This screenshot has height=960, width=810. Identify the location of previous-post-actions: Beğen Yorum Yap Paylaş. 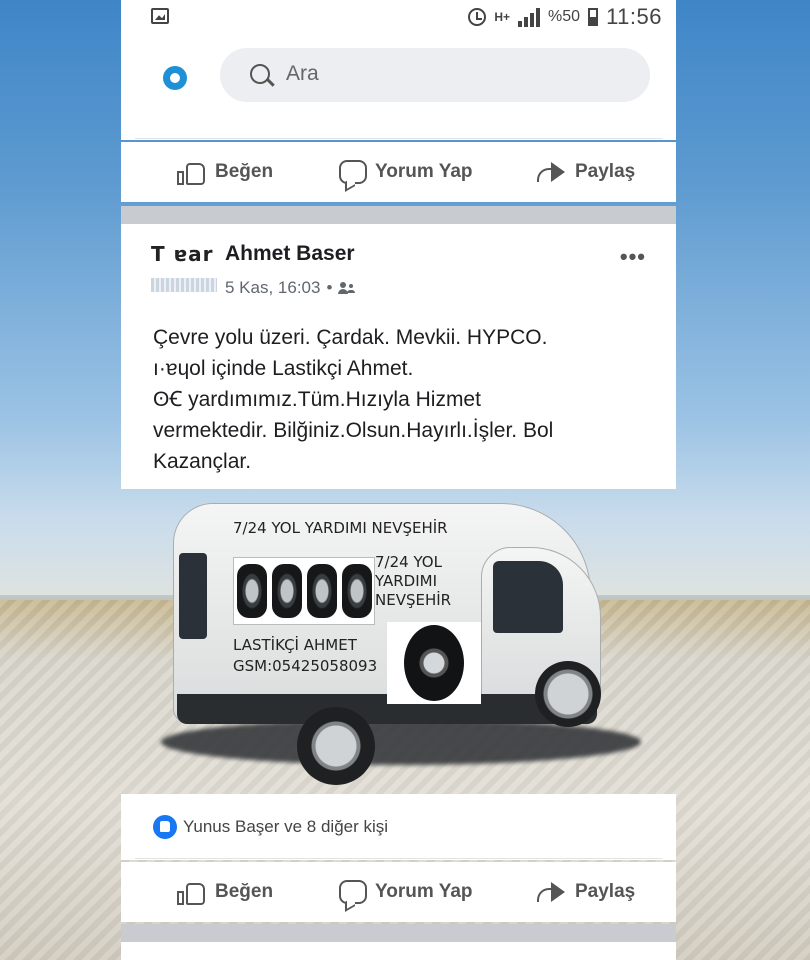
(398, 172).